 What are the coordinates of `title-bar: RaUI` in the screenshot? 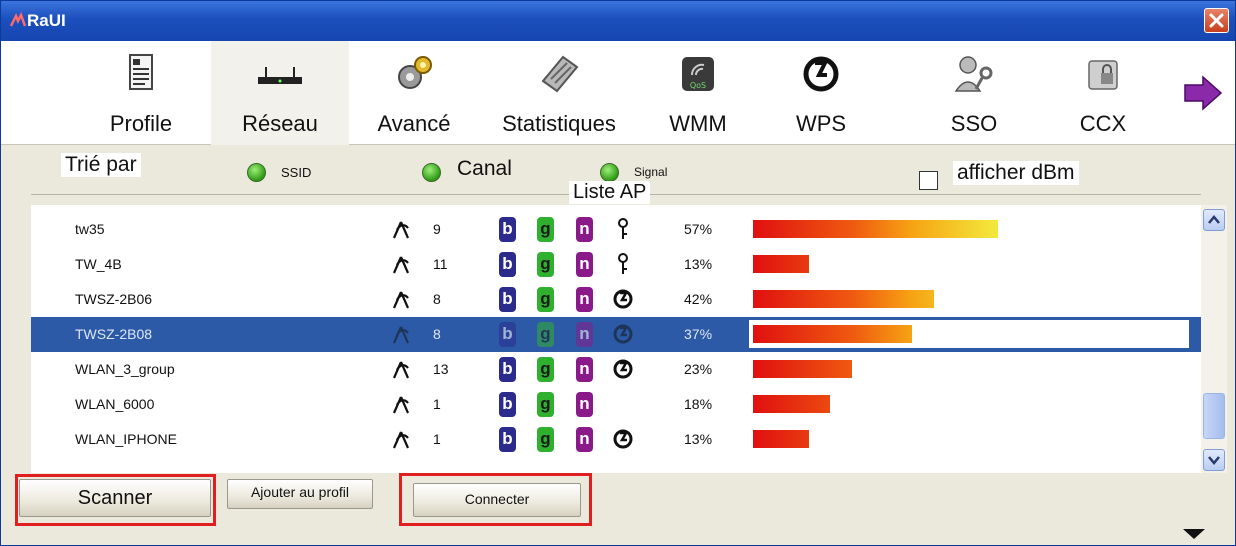 It's located at (618, 21).